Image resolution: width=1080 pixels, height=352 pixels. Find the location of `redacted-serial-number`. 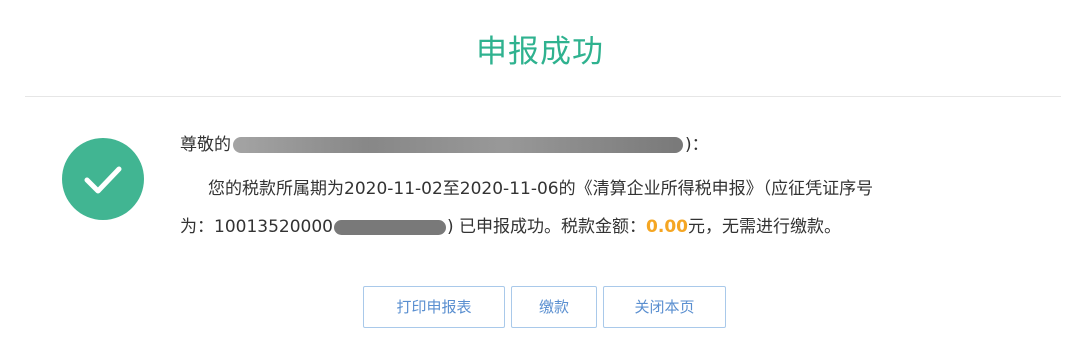

redacted-serial-number is located at coordinates (389, 227).